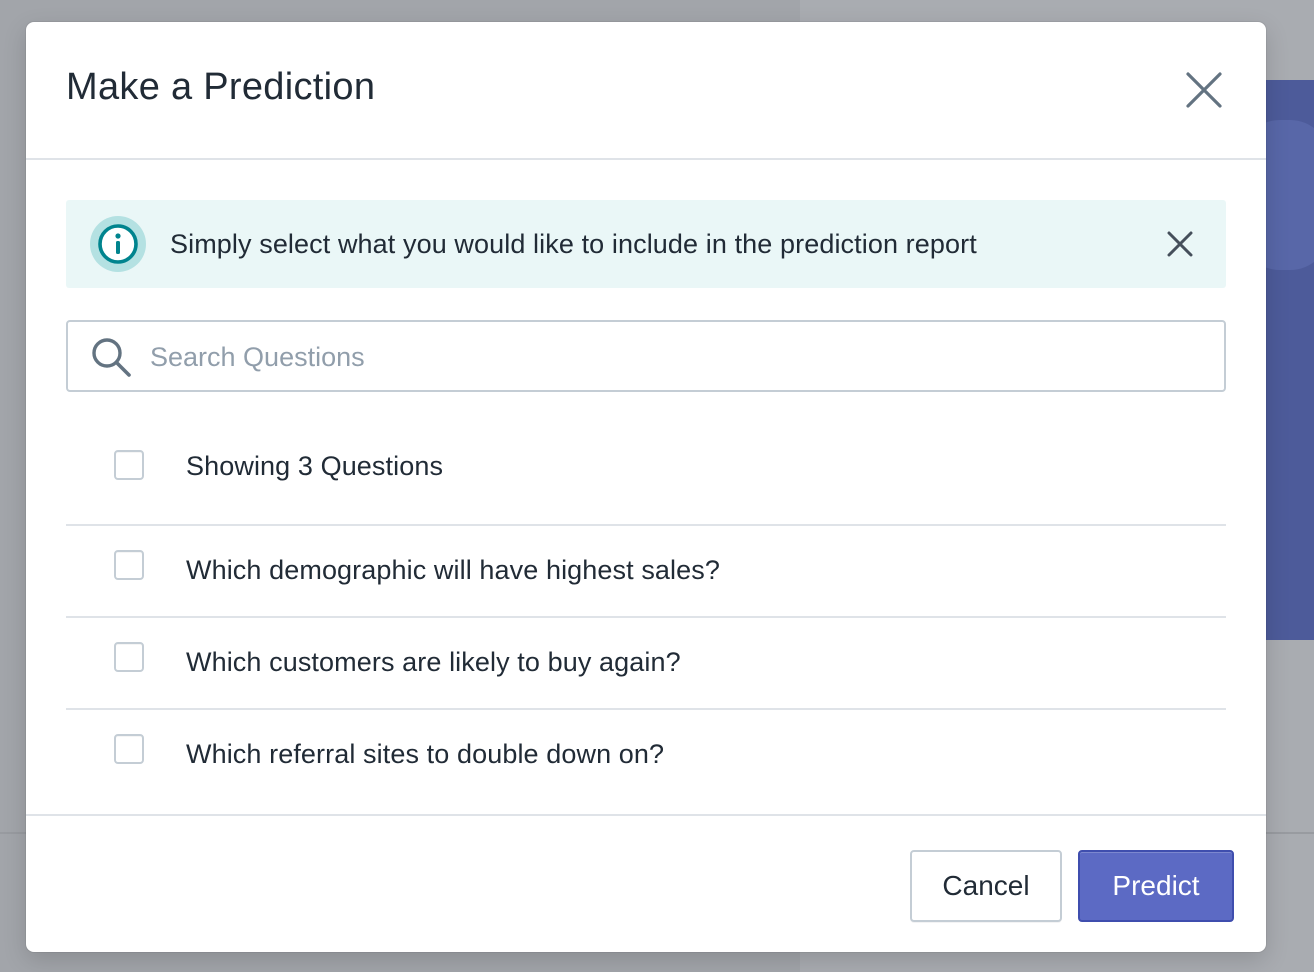 This screenshot has width=1314, height=972. What do you see at coordinates (986, 886) in the screenshot?
I see `cancel-button: Cancel` at bounding box center [986, 886].